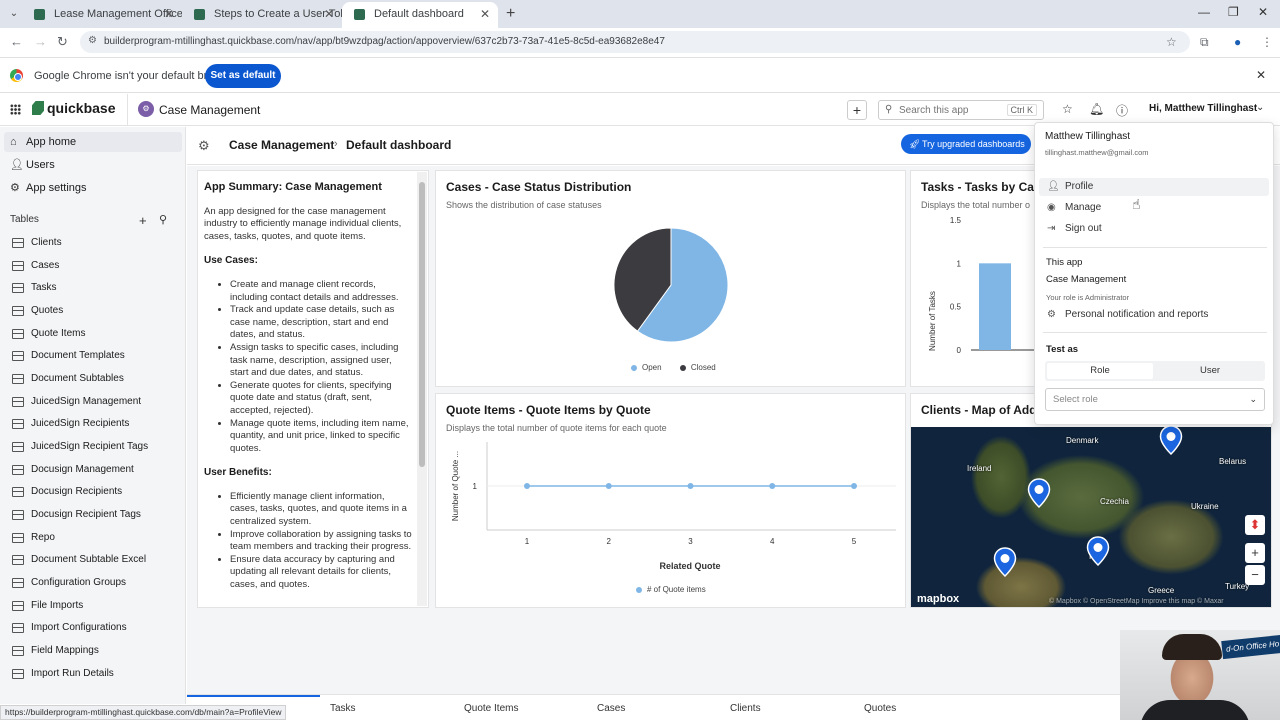 This screenshot has height=720, width=1280. What do you see at coordinates (92, 40) in the screenshot?
I see `site-info-icon: ⚙` at bounding box center [92, 40].